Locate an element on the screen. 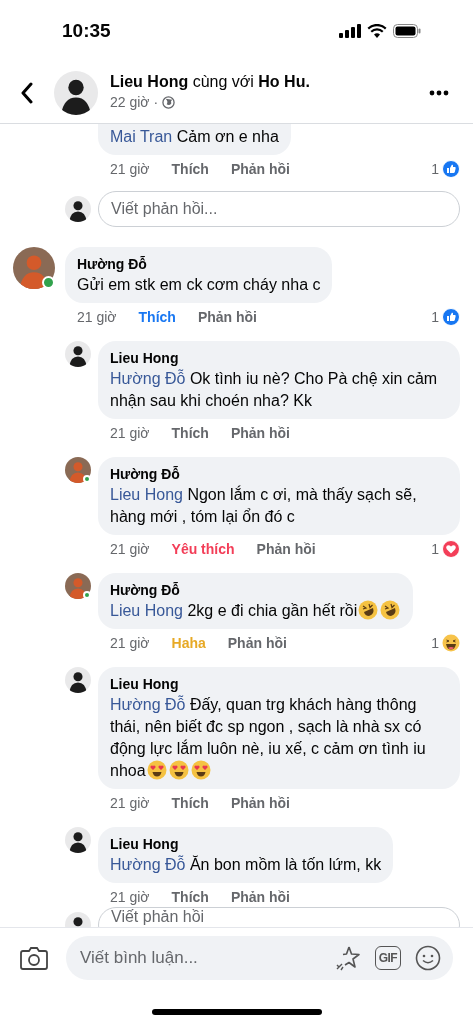  mention-link: Mai Tran is located at coordinates (141, 136).